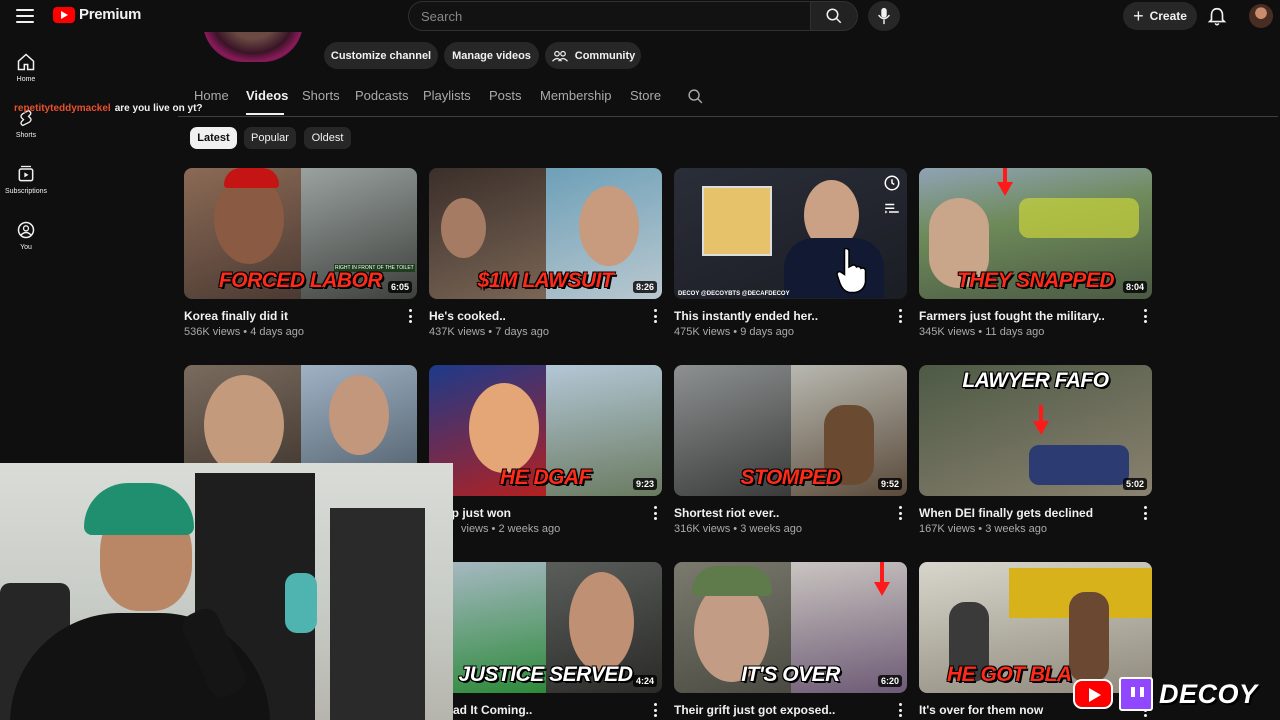 The image size is (1280, 720). Describe the element at coordinates (110, 14) in the screenshot. I see `logo-text: Premium` at that location.